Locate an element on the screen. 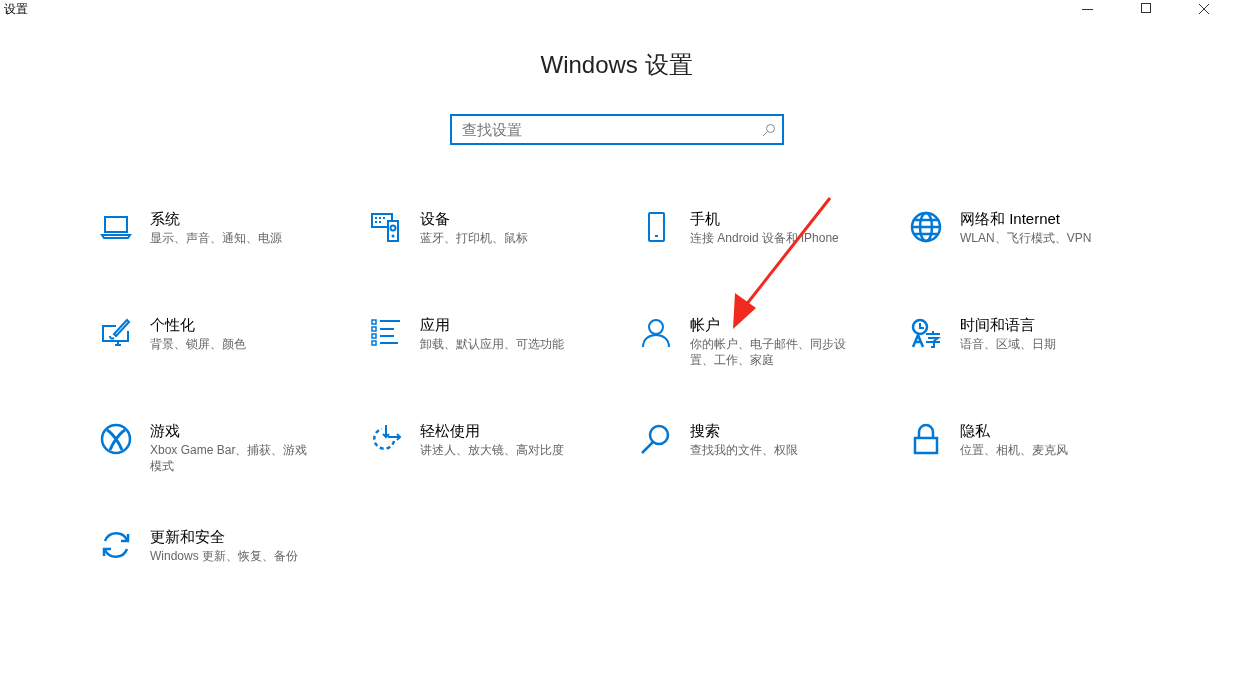  settings-category-link: 个性化 is located at coordinates (172, 325).